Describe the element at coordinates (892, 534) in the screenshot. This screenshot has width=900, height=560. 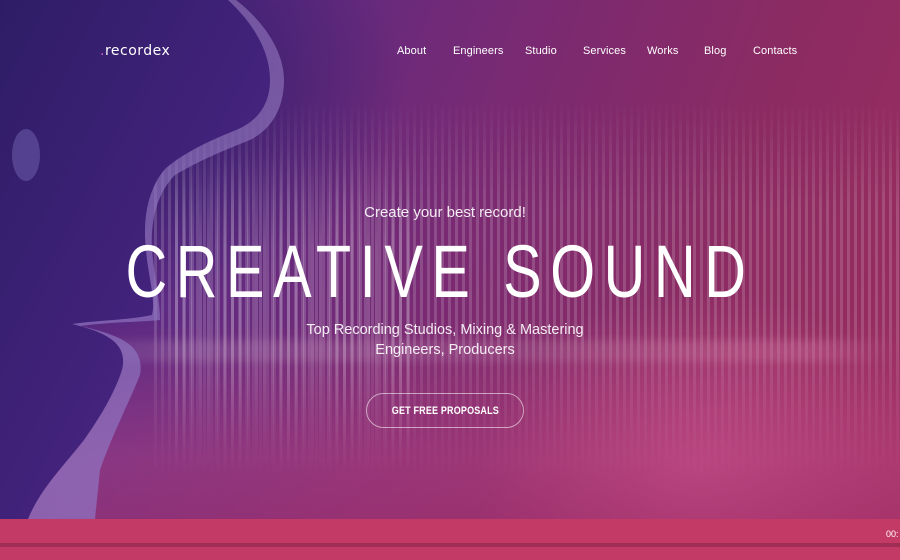
I see `player-time: 00:` at that location.